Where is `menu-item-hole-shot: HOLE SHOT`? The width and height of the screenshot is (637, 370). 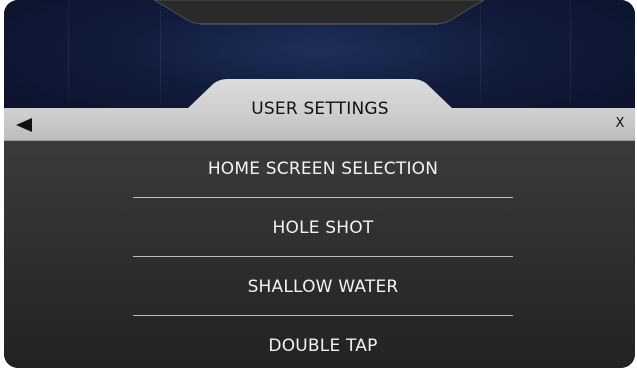 menu-item-hole-shot: HOLE SHOT is located at coordinates (323, 228).